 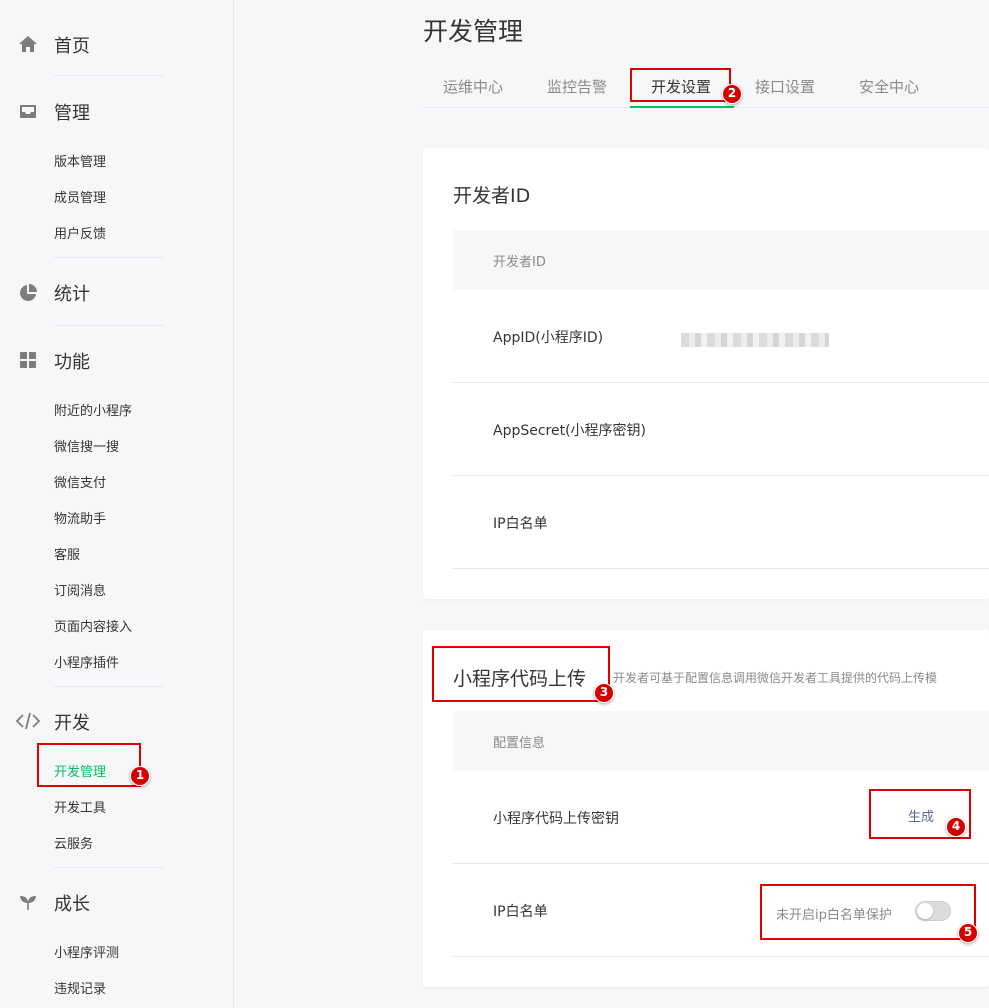 I want to click on sidebar-item-plugins: 小程序插件, so click(x=86, y=661).